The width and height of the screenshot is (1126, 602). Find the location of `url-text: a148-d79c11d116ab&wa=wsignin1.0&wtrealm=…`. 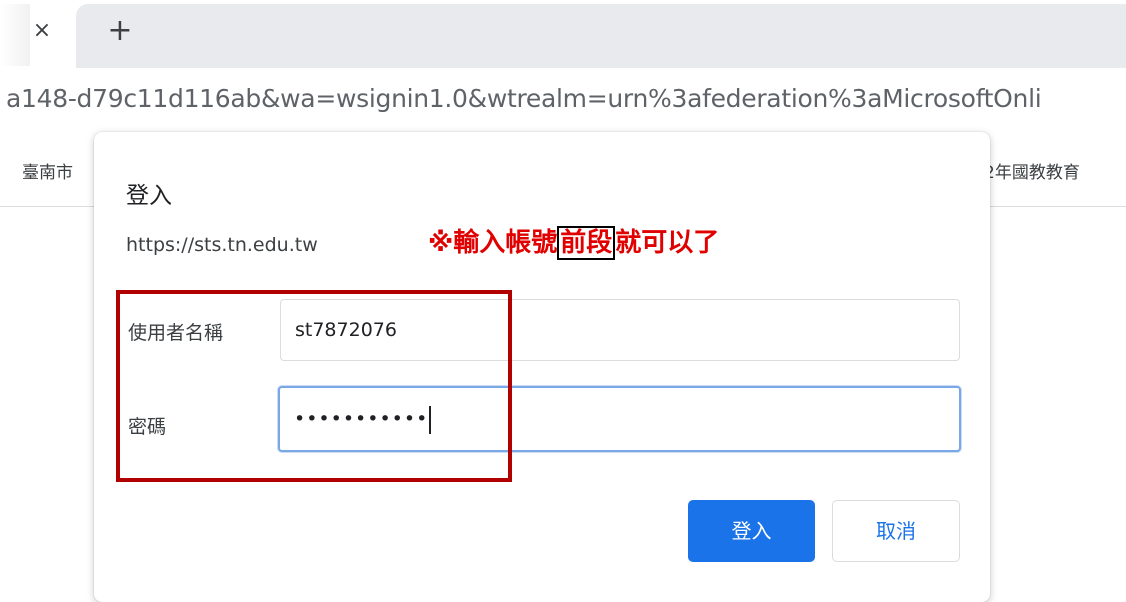

url-text: a148-d79c11d116ab&wa=wsignin1.0&wtrealm=… is located at coordinates (524, 98).